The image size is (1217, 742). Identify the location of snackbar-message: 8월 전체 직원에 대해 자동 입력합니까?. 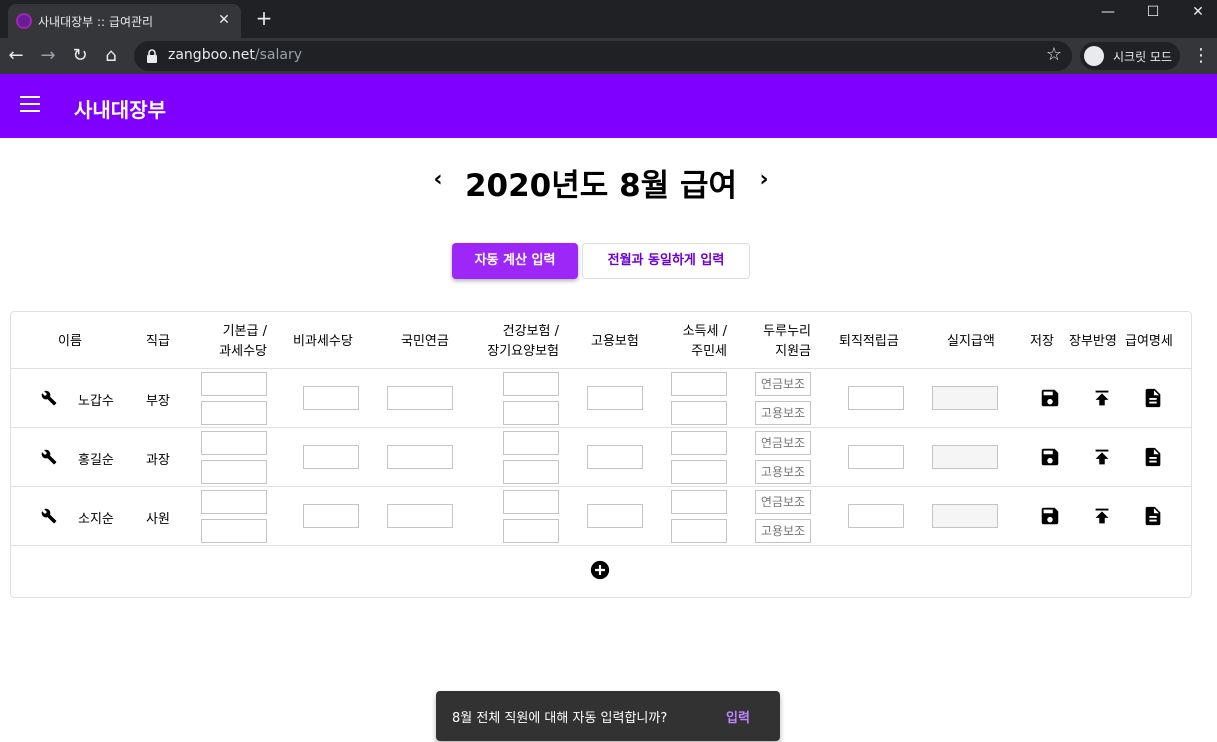
(560, 718).